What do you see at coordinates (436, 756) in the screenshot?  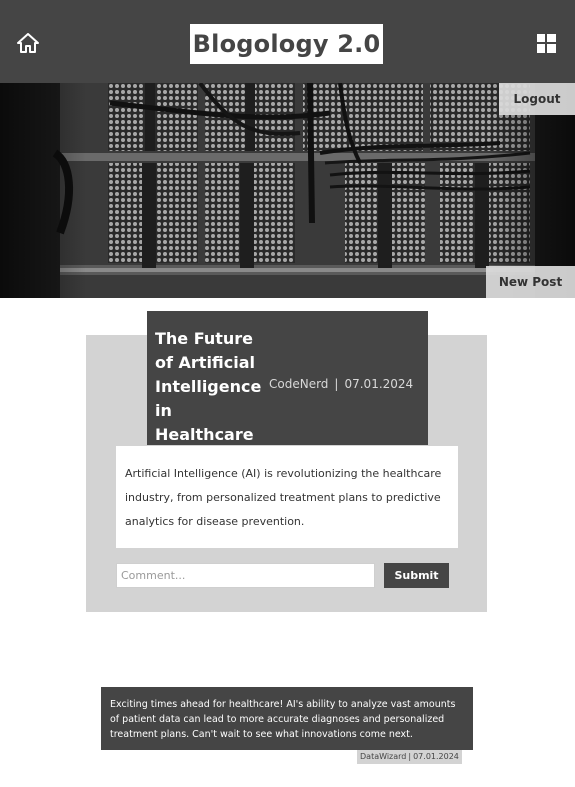 I see `comment-date: 07.01.2024` at bounding box center [436, 756].